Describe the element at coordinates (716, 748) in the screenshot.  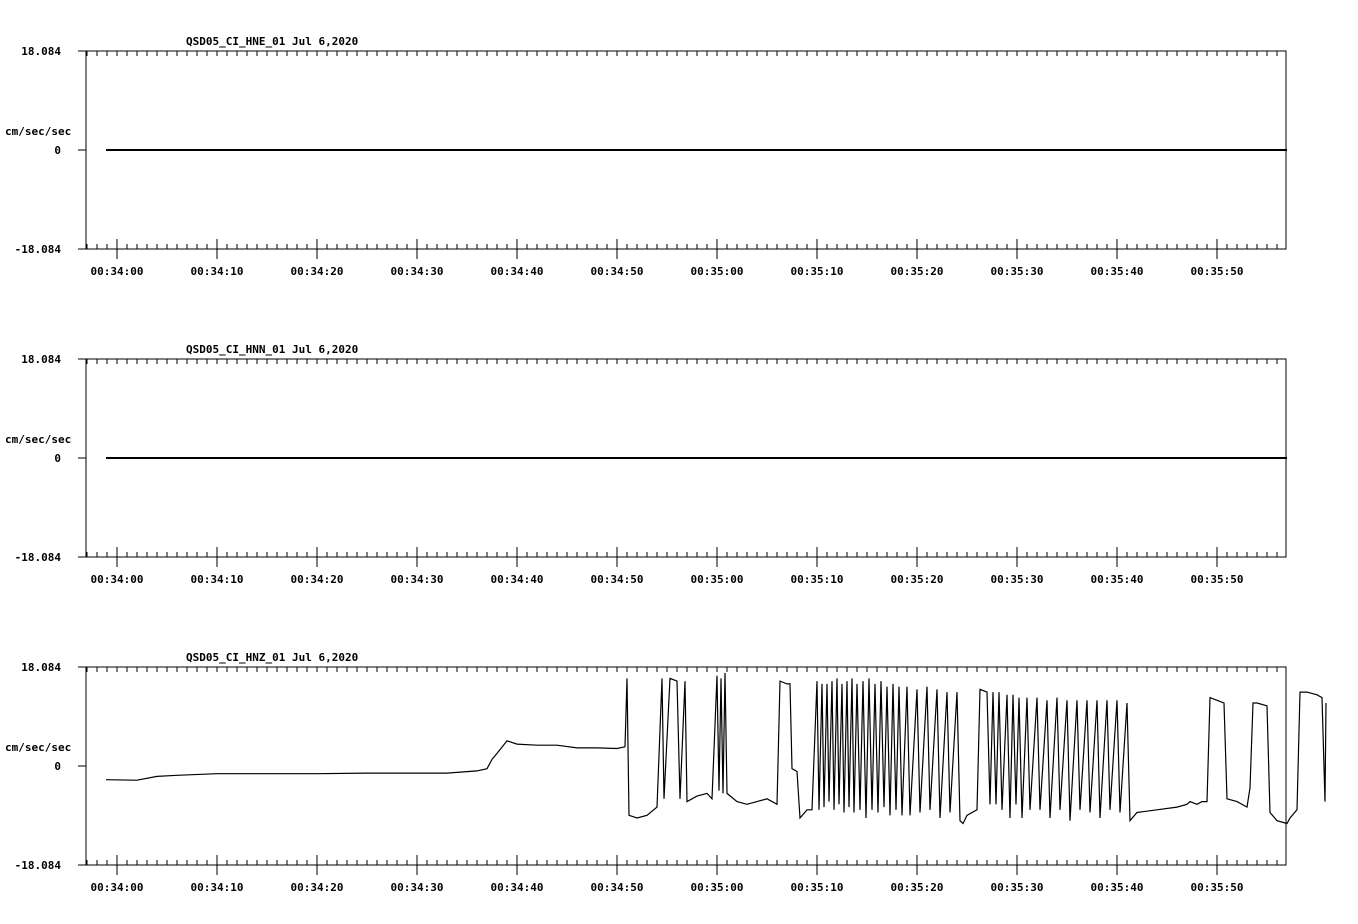
I see `trace-line` at that location.